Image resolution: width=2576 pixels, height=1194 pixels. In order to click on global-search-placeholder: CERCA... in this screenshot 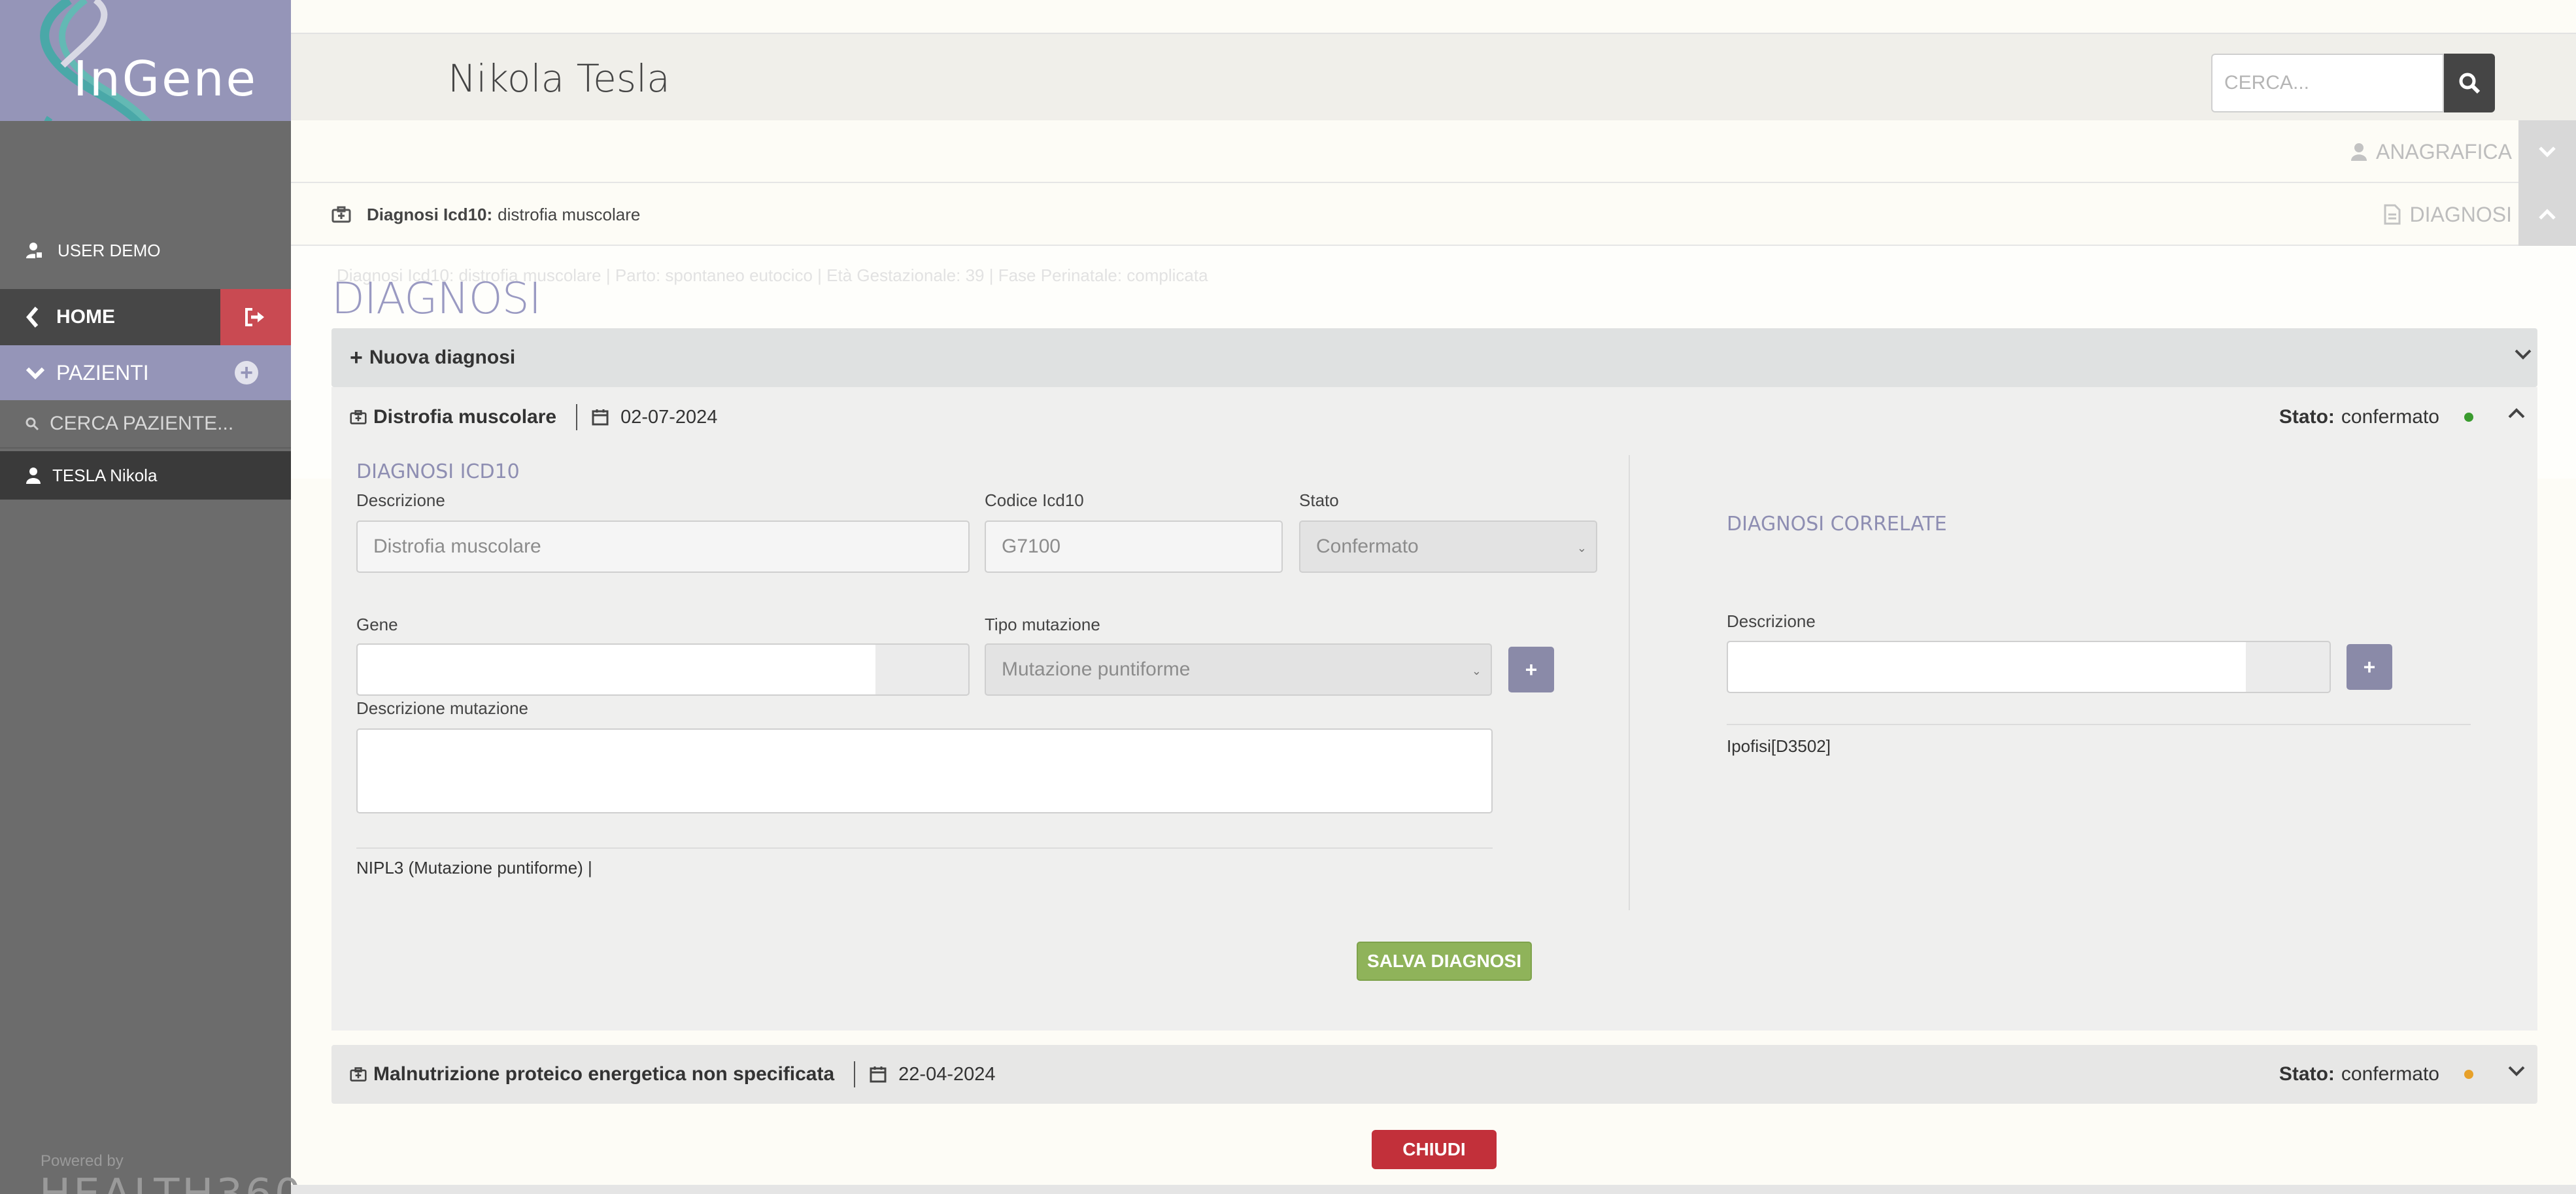, I will do `click(2267, 83)`.